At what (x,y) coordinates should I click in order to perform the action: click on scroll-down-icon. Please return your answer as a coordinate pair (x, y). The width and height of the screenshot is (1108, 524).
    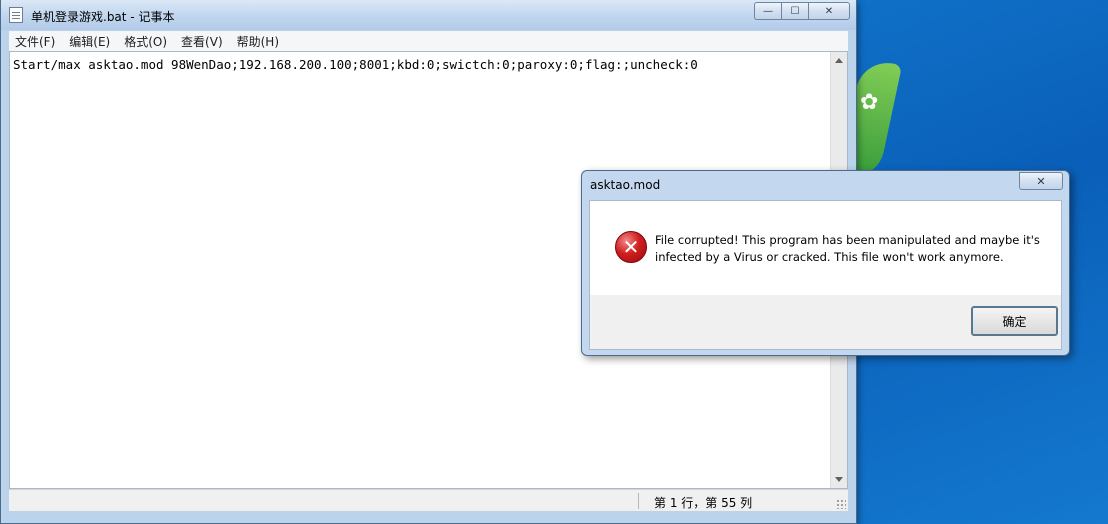
    Looking at the image, I should click on (839, 479).